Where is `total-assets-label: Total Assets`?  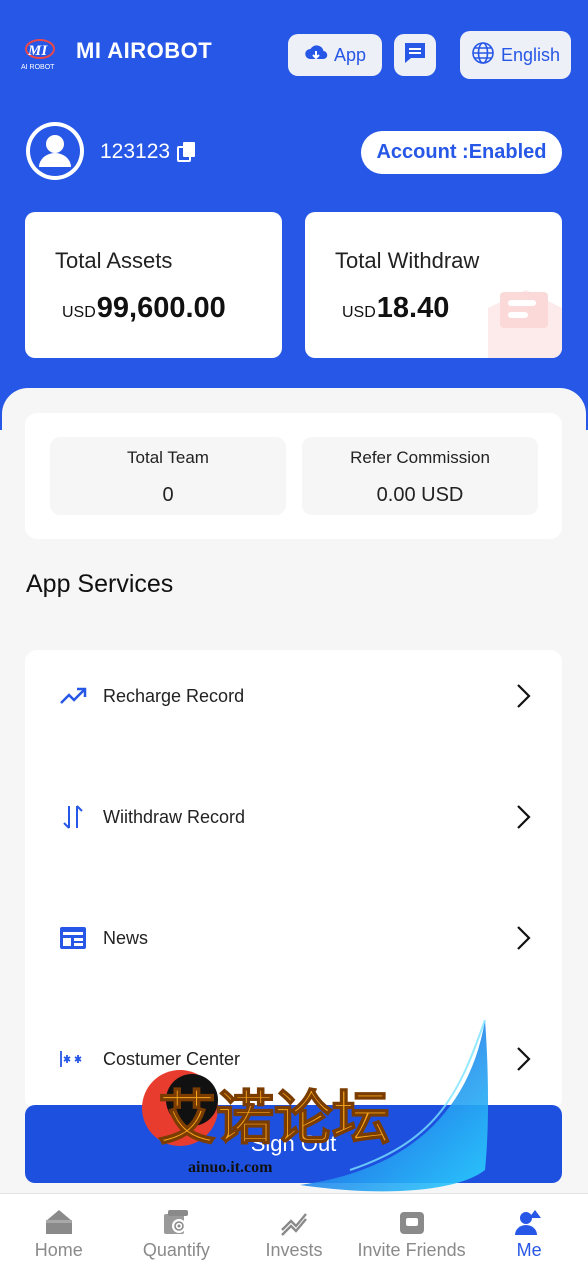 total-assets-label: Total Assets is located at coordinates (114, 260).